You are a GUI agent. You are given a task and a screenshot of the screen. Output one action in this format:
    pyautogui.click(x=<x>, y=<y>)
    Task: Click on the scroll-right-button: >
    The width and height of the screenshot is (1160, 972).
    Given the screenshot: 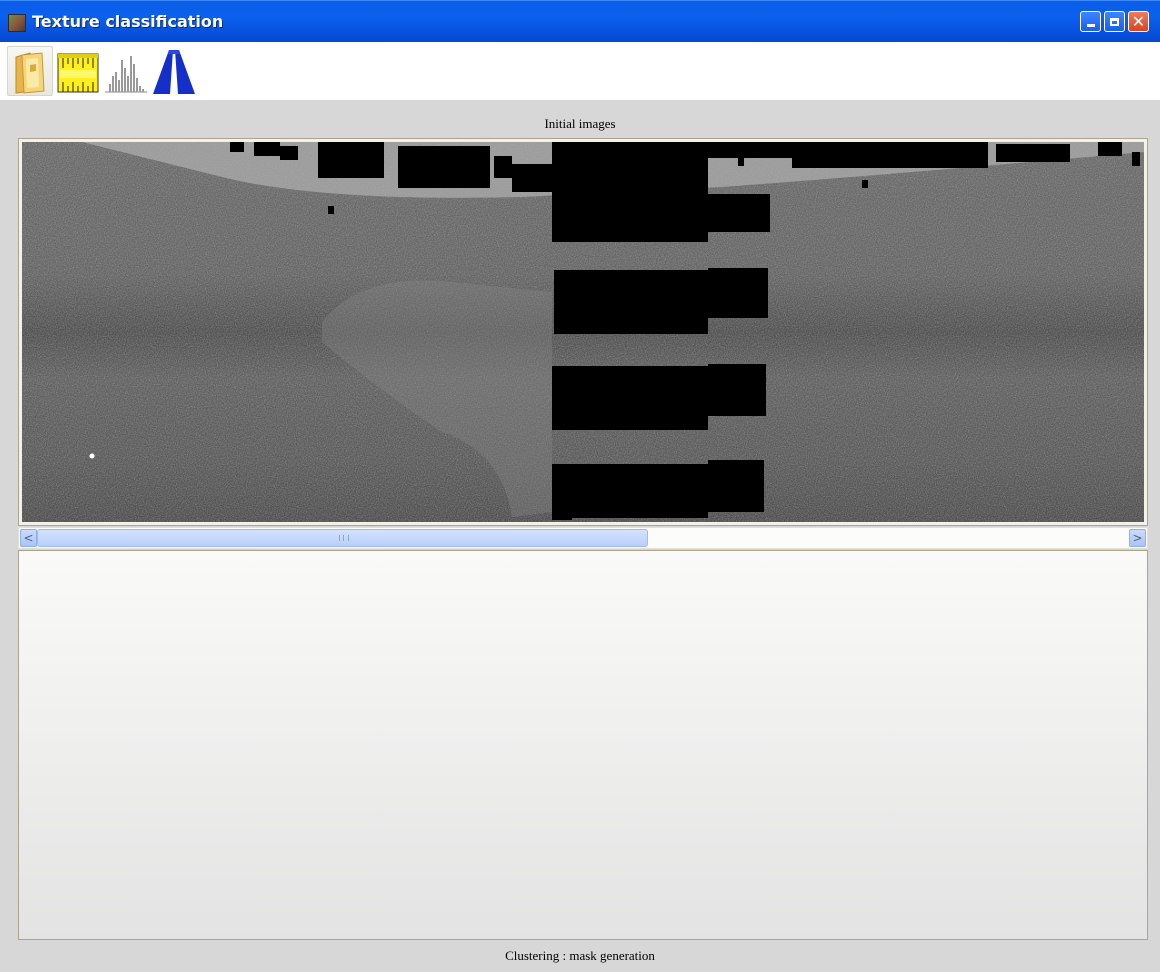 What is the action you would take?
    pyautogui.click(x=1137, y=538)
    